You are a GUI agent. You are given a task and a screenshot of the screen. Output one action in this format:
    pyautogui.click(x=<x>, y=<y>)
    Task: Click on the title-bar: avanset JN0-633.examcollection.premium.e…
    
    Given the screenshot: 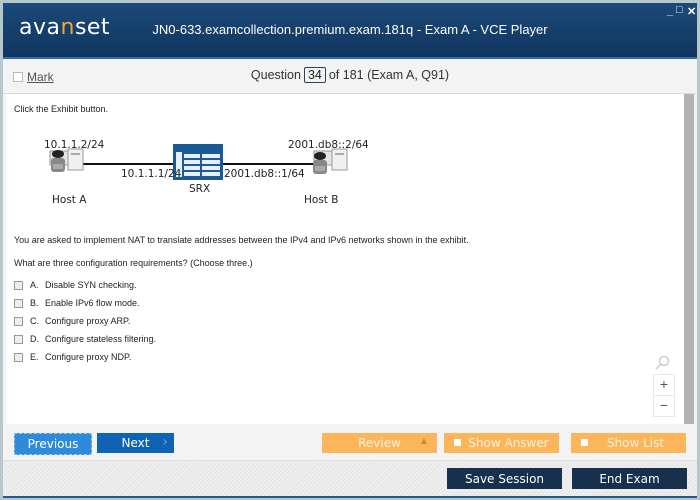 What is the action you would take?
    pyautogui.click(x=350, y=31)
    